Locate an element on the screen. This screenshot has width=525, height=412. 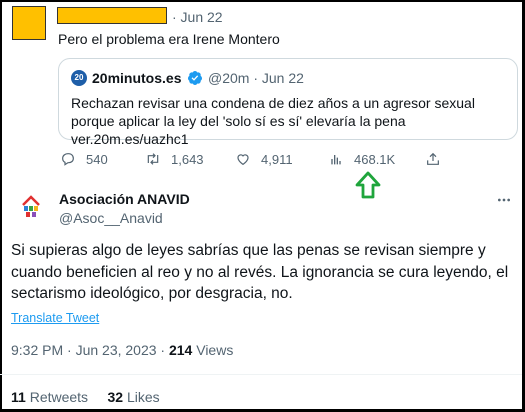
likes-stat: 32 Likes is located at coordinates (134, 397).